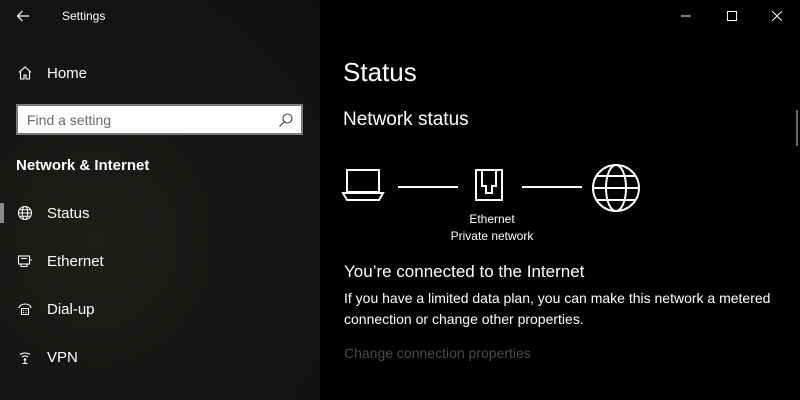  Describe the element at coordinates (489, 185) in the screenshot. I see `ethernet-port-icon` at that location.